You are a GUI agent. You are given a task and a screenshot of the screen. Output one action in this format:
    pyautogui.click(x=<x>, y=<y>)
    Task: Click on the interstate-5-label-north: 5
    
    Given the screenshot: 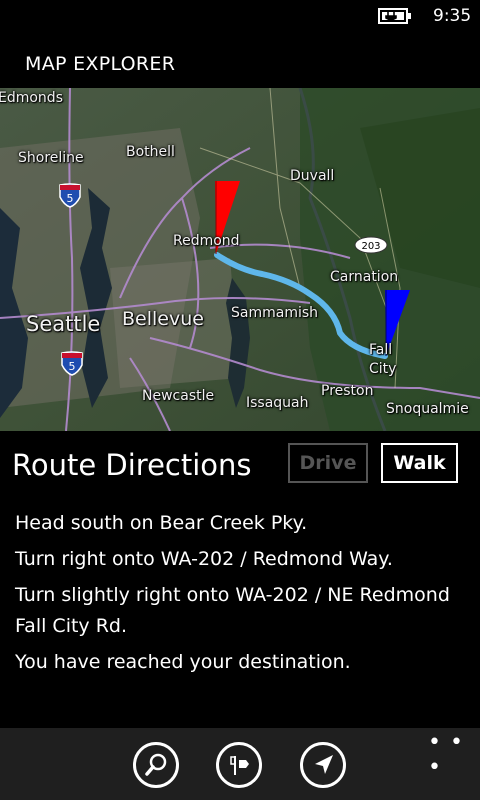 What is the action you would take?
    pyautogui.click(x=70, y=198)
    